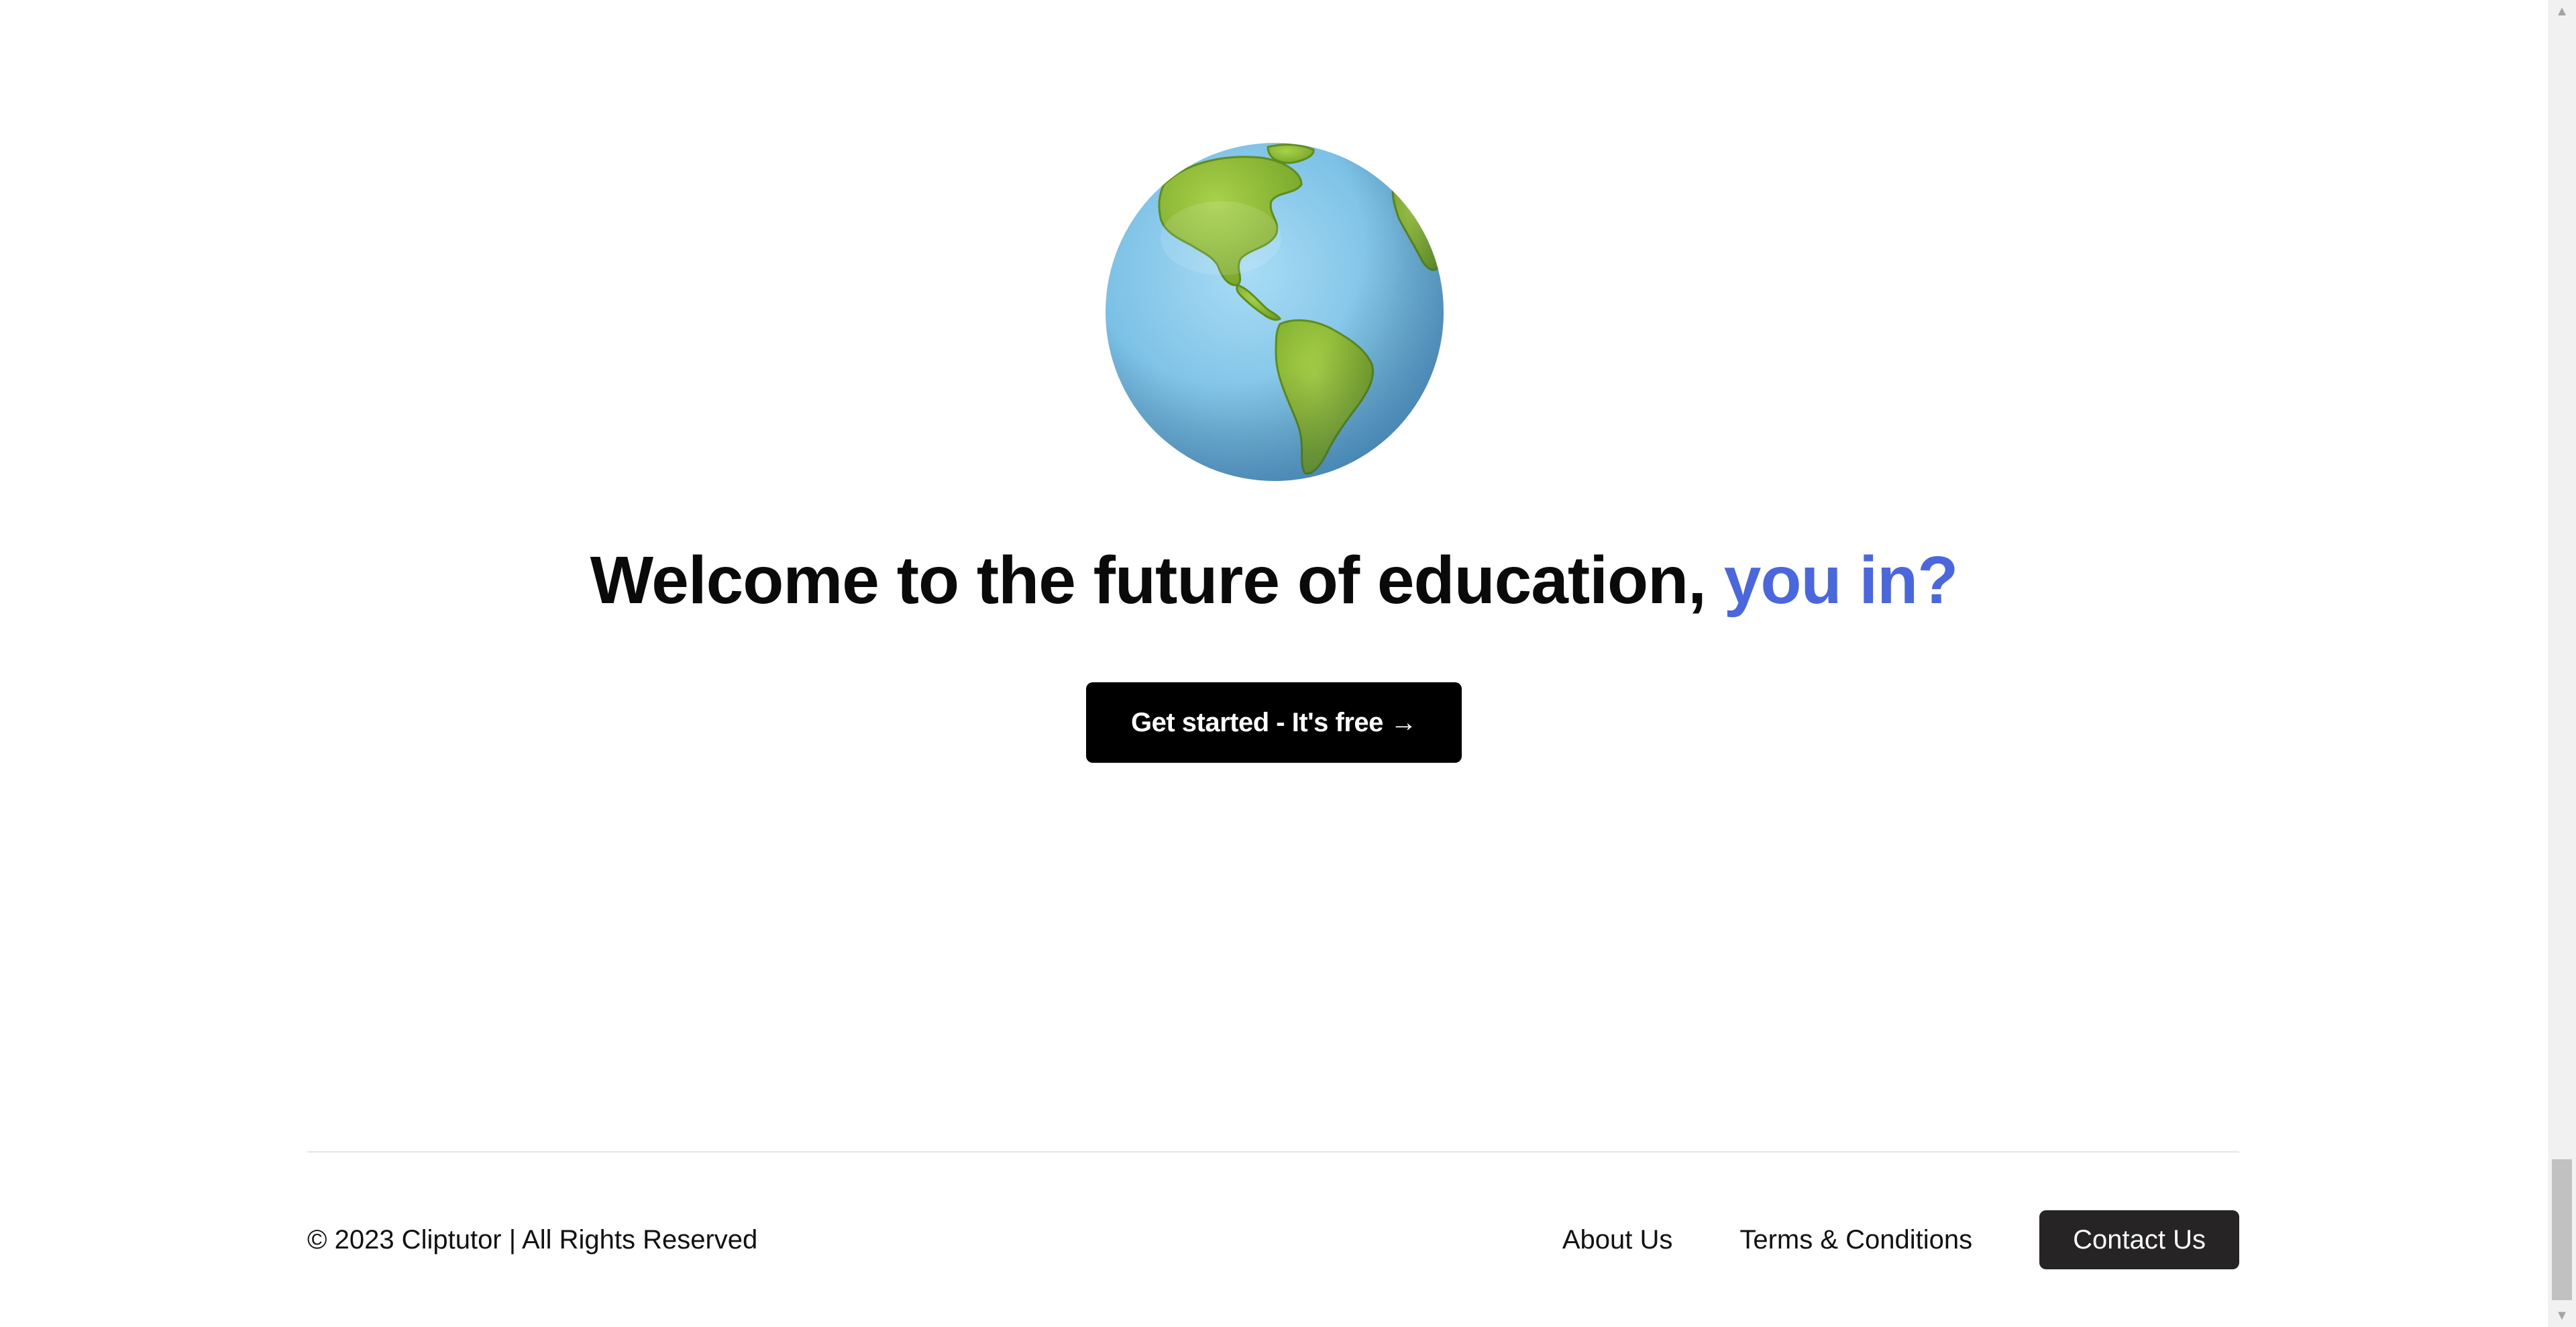  What do you see at coordinates (2562, 11) in the screenshot?
I see `scroll-up-icon: ▲` at bounding box center [2562, 11].